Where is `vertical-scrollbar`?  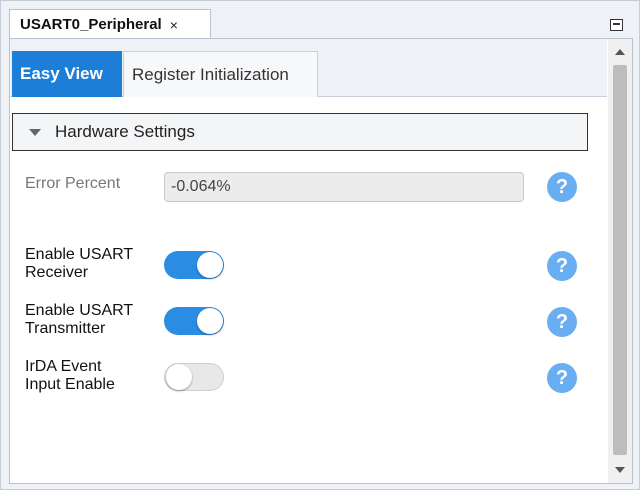
vertical-scrollbar is located at coordinates (620, 261).